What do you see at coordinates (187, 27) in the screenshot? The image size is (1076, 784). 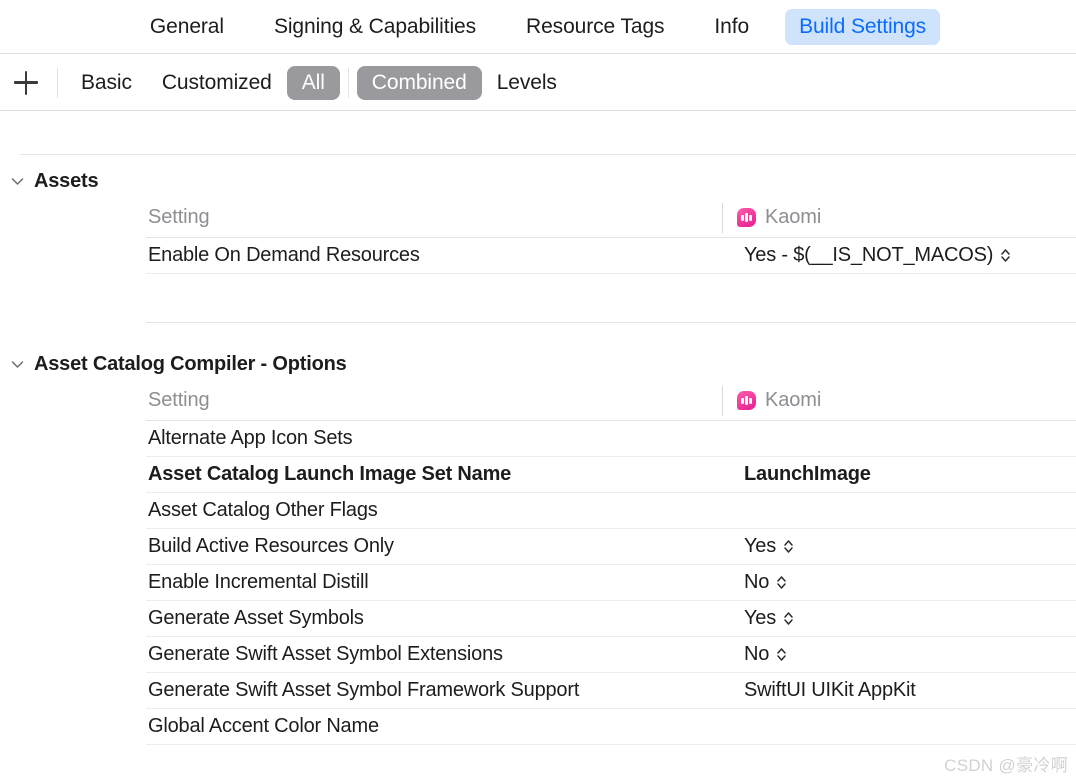 I see `tab-general: General` at bounding box center [187, 27].